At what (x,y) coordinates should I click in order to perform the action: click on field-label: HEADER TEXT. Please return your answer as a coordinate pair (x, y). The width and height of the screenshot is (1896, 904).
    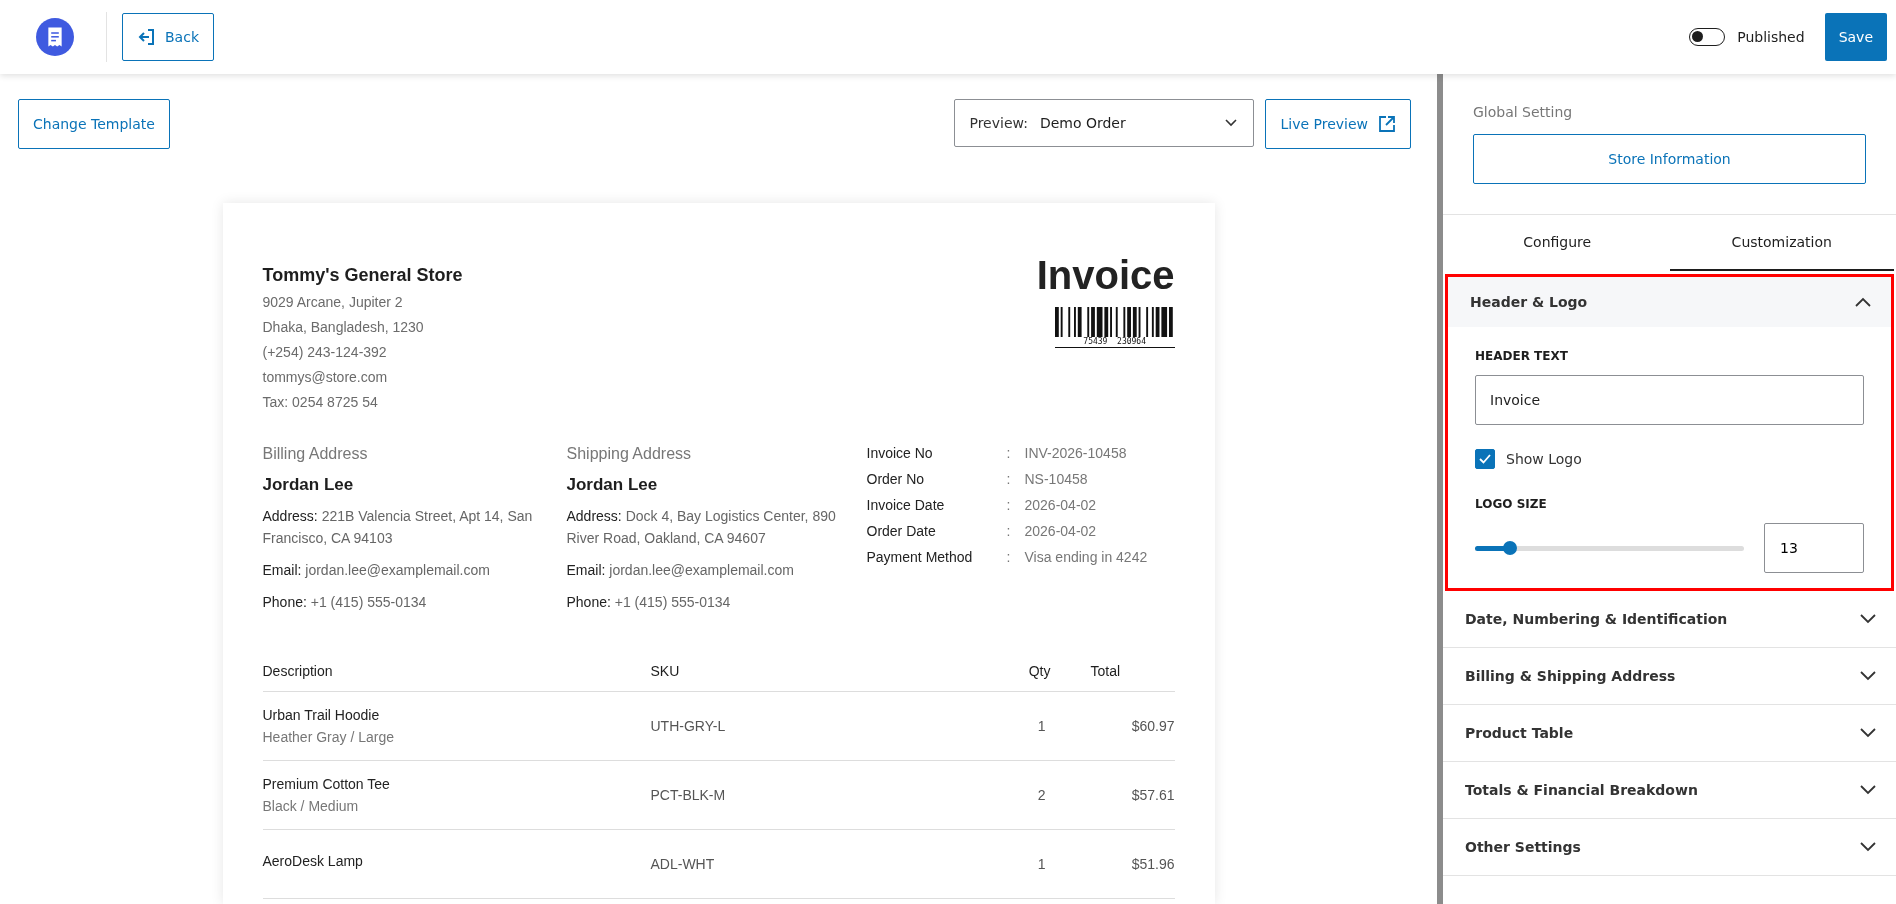
    Looking at the image, I should click on (1522, 356).